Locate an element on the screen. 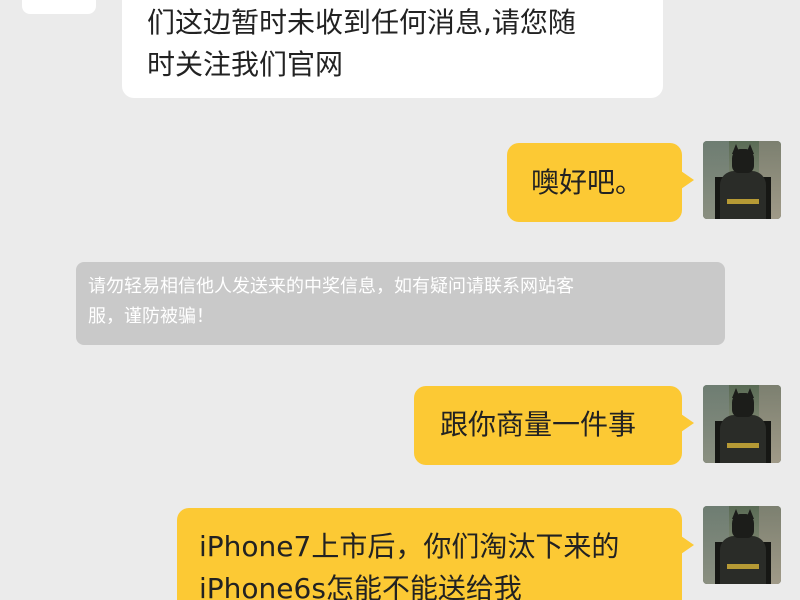  message-text-line: 噢好吧。 is located at coordinates (587, 182).